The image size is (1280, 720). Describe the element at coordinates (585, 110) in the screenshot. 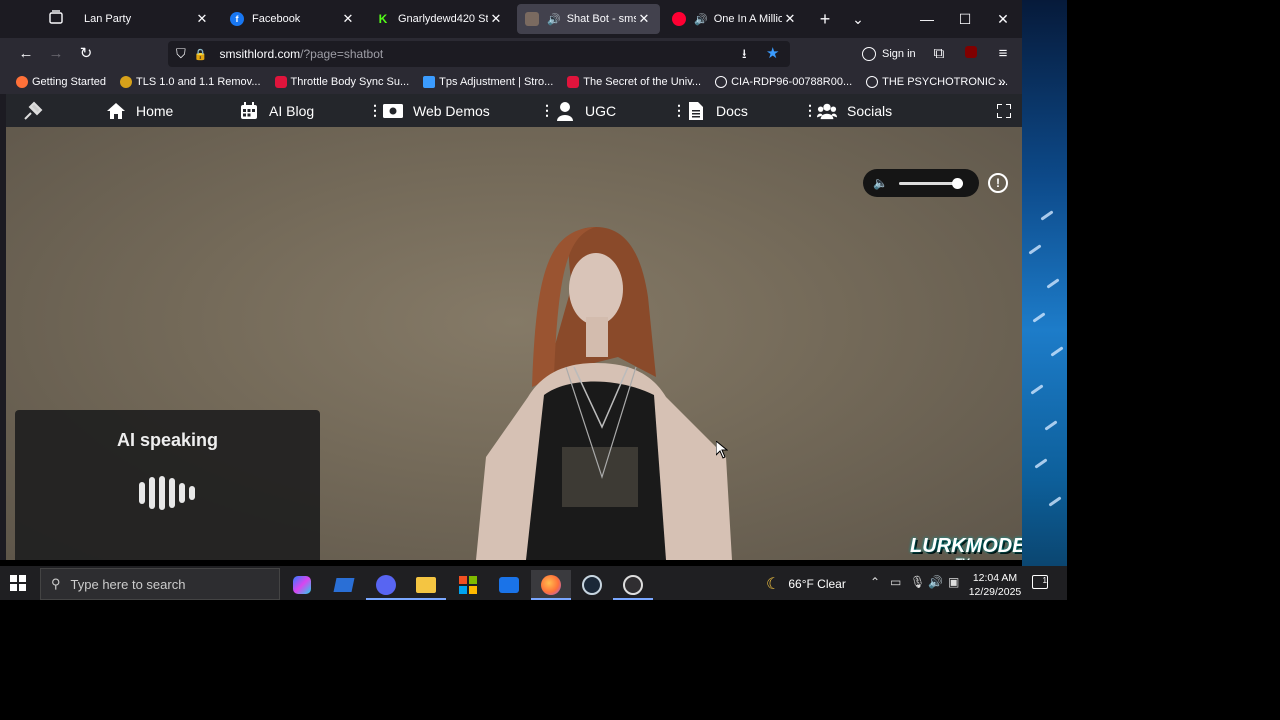

I see `nav-ugc: UGC` at that location.